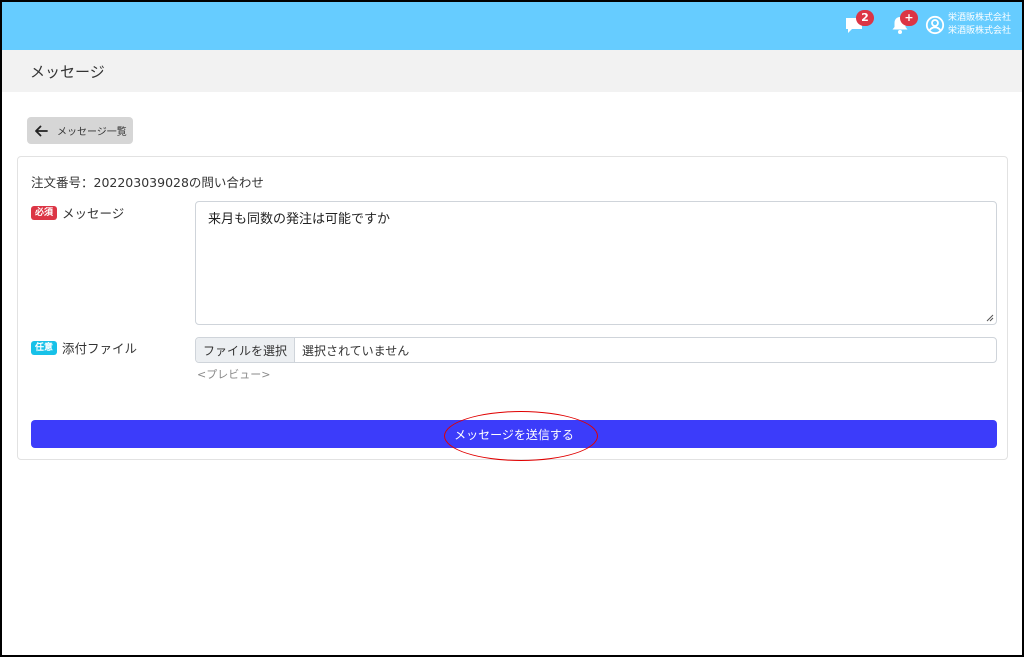  What do you see at coordinates (512, 71) in the screenshot?
I see `page-header: メッセージ` at bounding box center [512, 71].